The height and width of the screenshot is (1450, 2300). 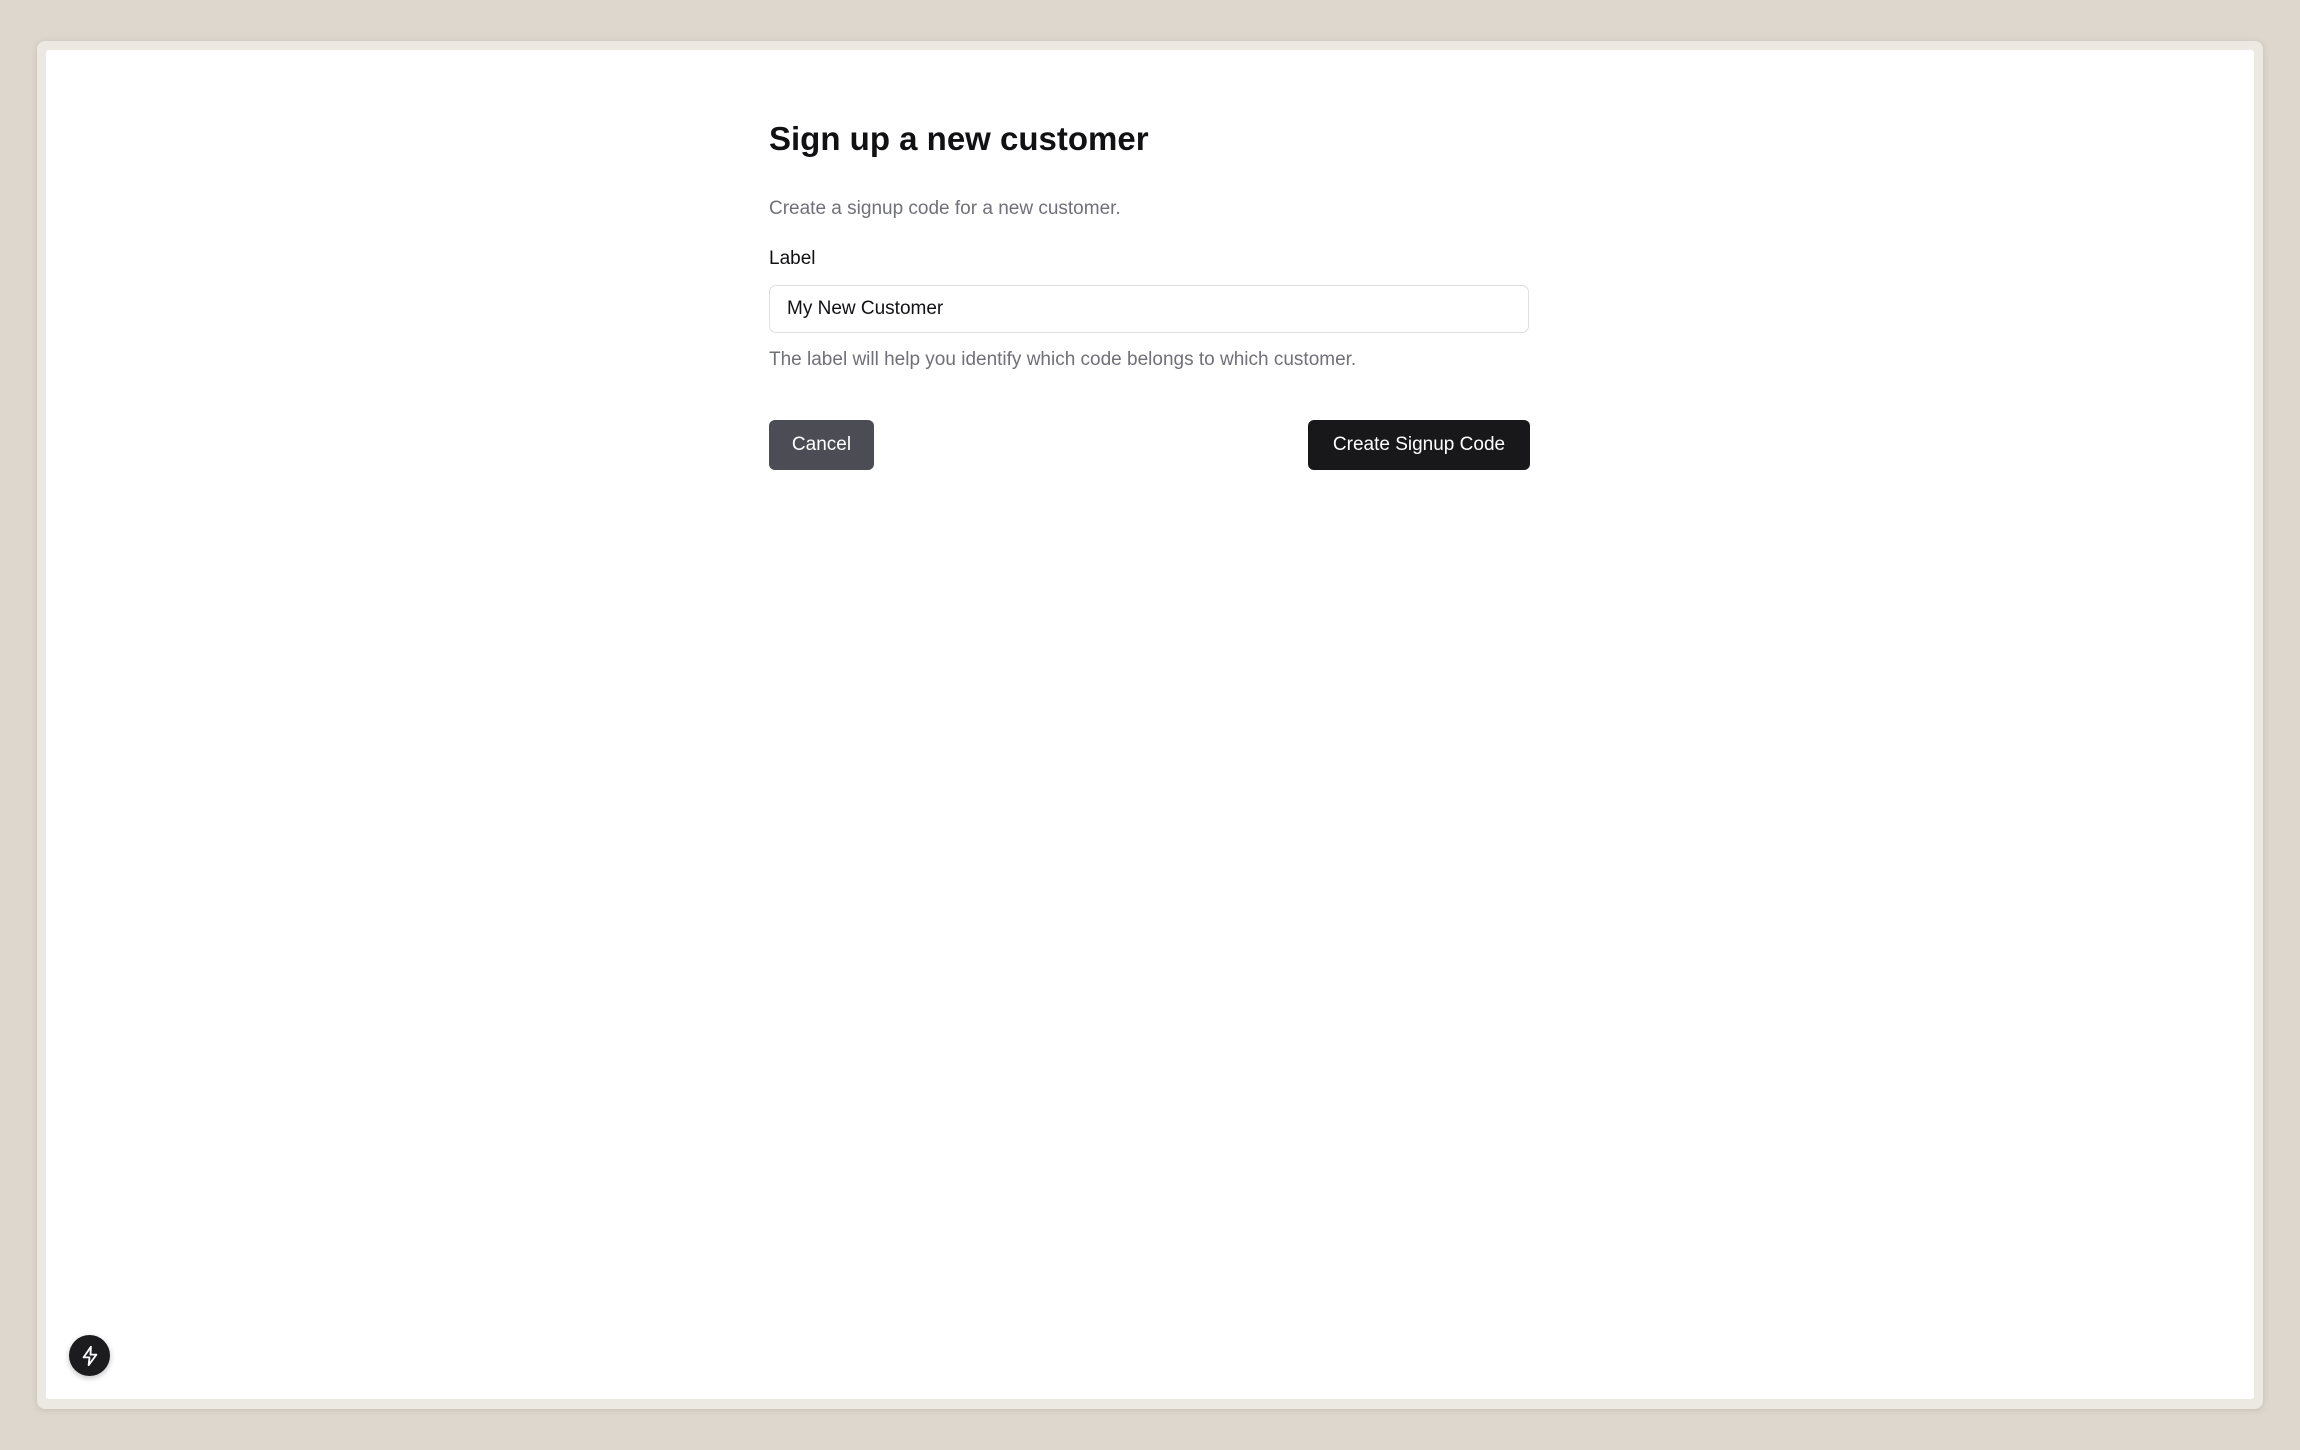 What do you see at coordinates (1419, 445) in the screenshot?
I see `create-signup-code-button: Create Signup Code` at bounding box center [1419, 445].